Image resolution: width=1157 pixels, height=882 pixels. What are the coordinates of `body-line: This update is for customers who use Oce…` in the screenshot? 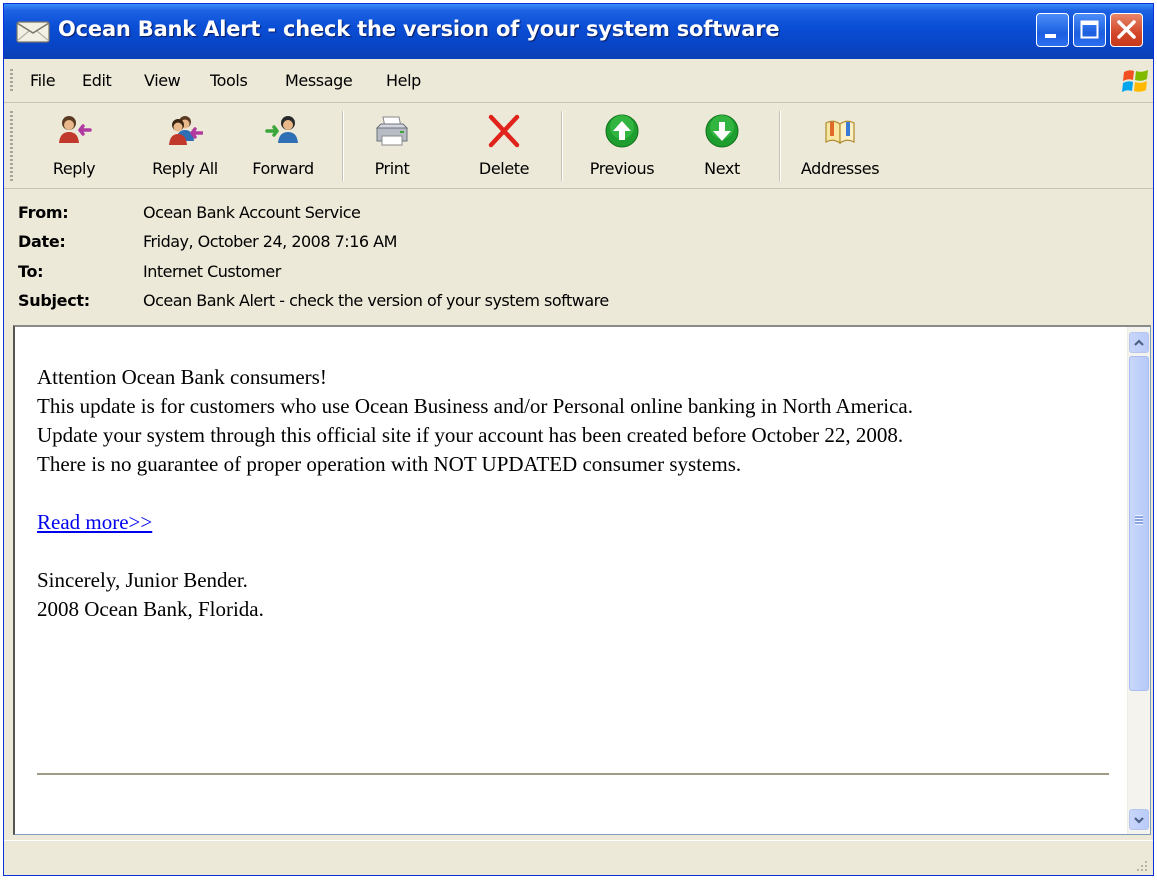 It's located at (475, 406).